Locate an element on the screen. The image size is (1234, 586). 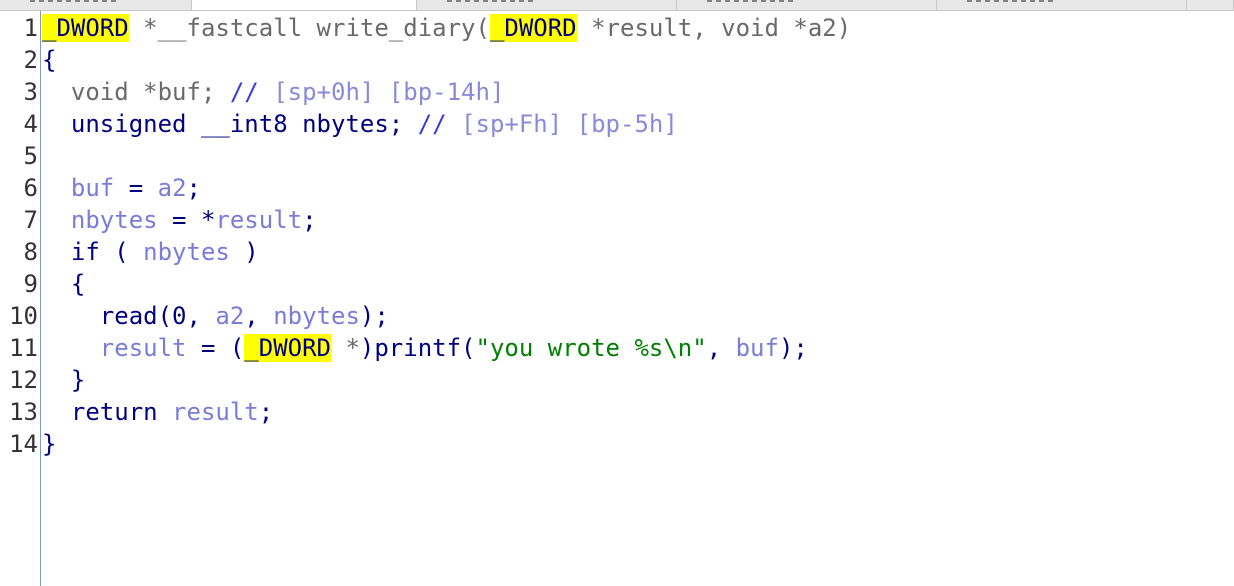
line-number: 10 is located at coordinates (23, 316).